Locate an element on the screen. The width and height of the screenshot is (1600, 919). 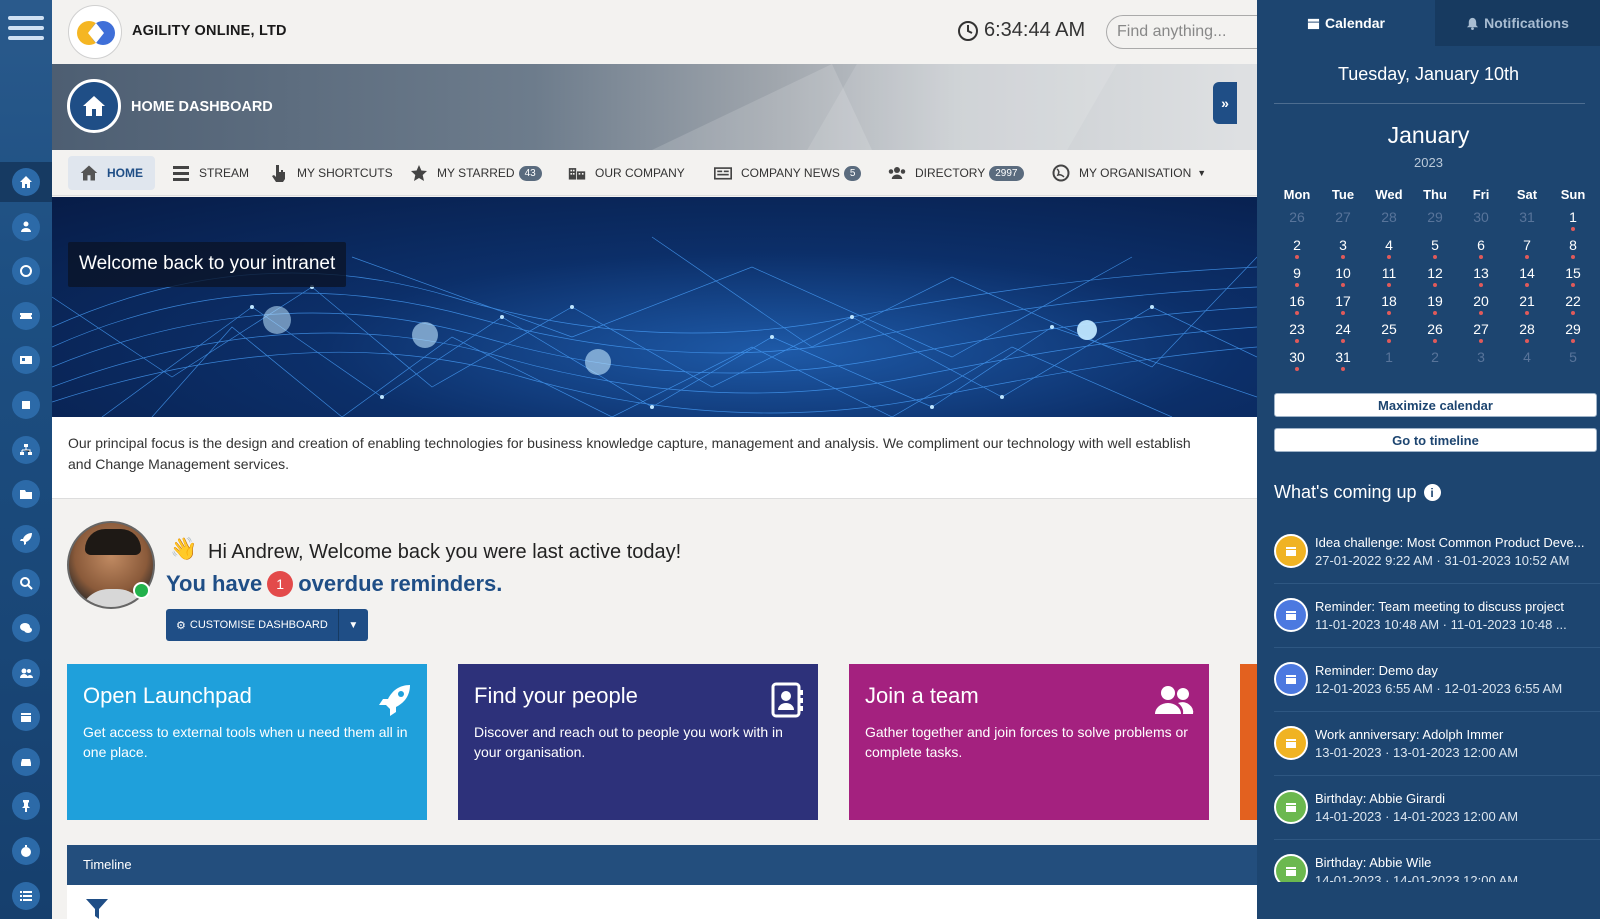
calendar-day: 11 is located at coordinates (1389, 275).